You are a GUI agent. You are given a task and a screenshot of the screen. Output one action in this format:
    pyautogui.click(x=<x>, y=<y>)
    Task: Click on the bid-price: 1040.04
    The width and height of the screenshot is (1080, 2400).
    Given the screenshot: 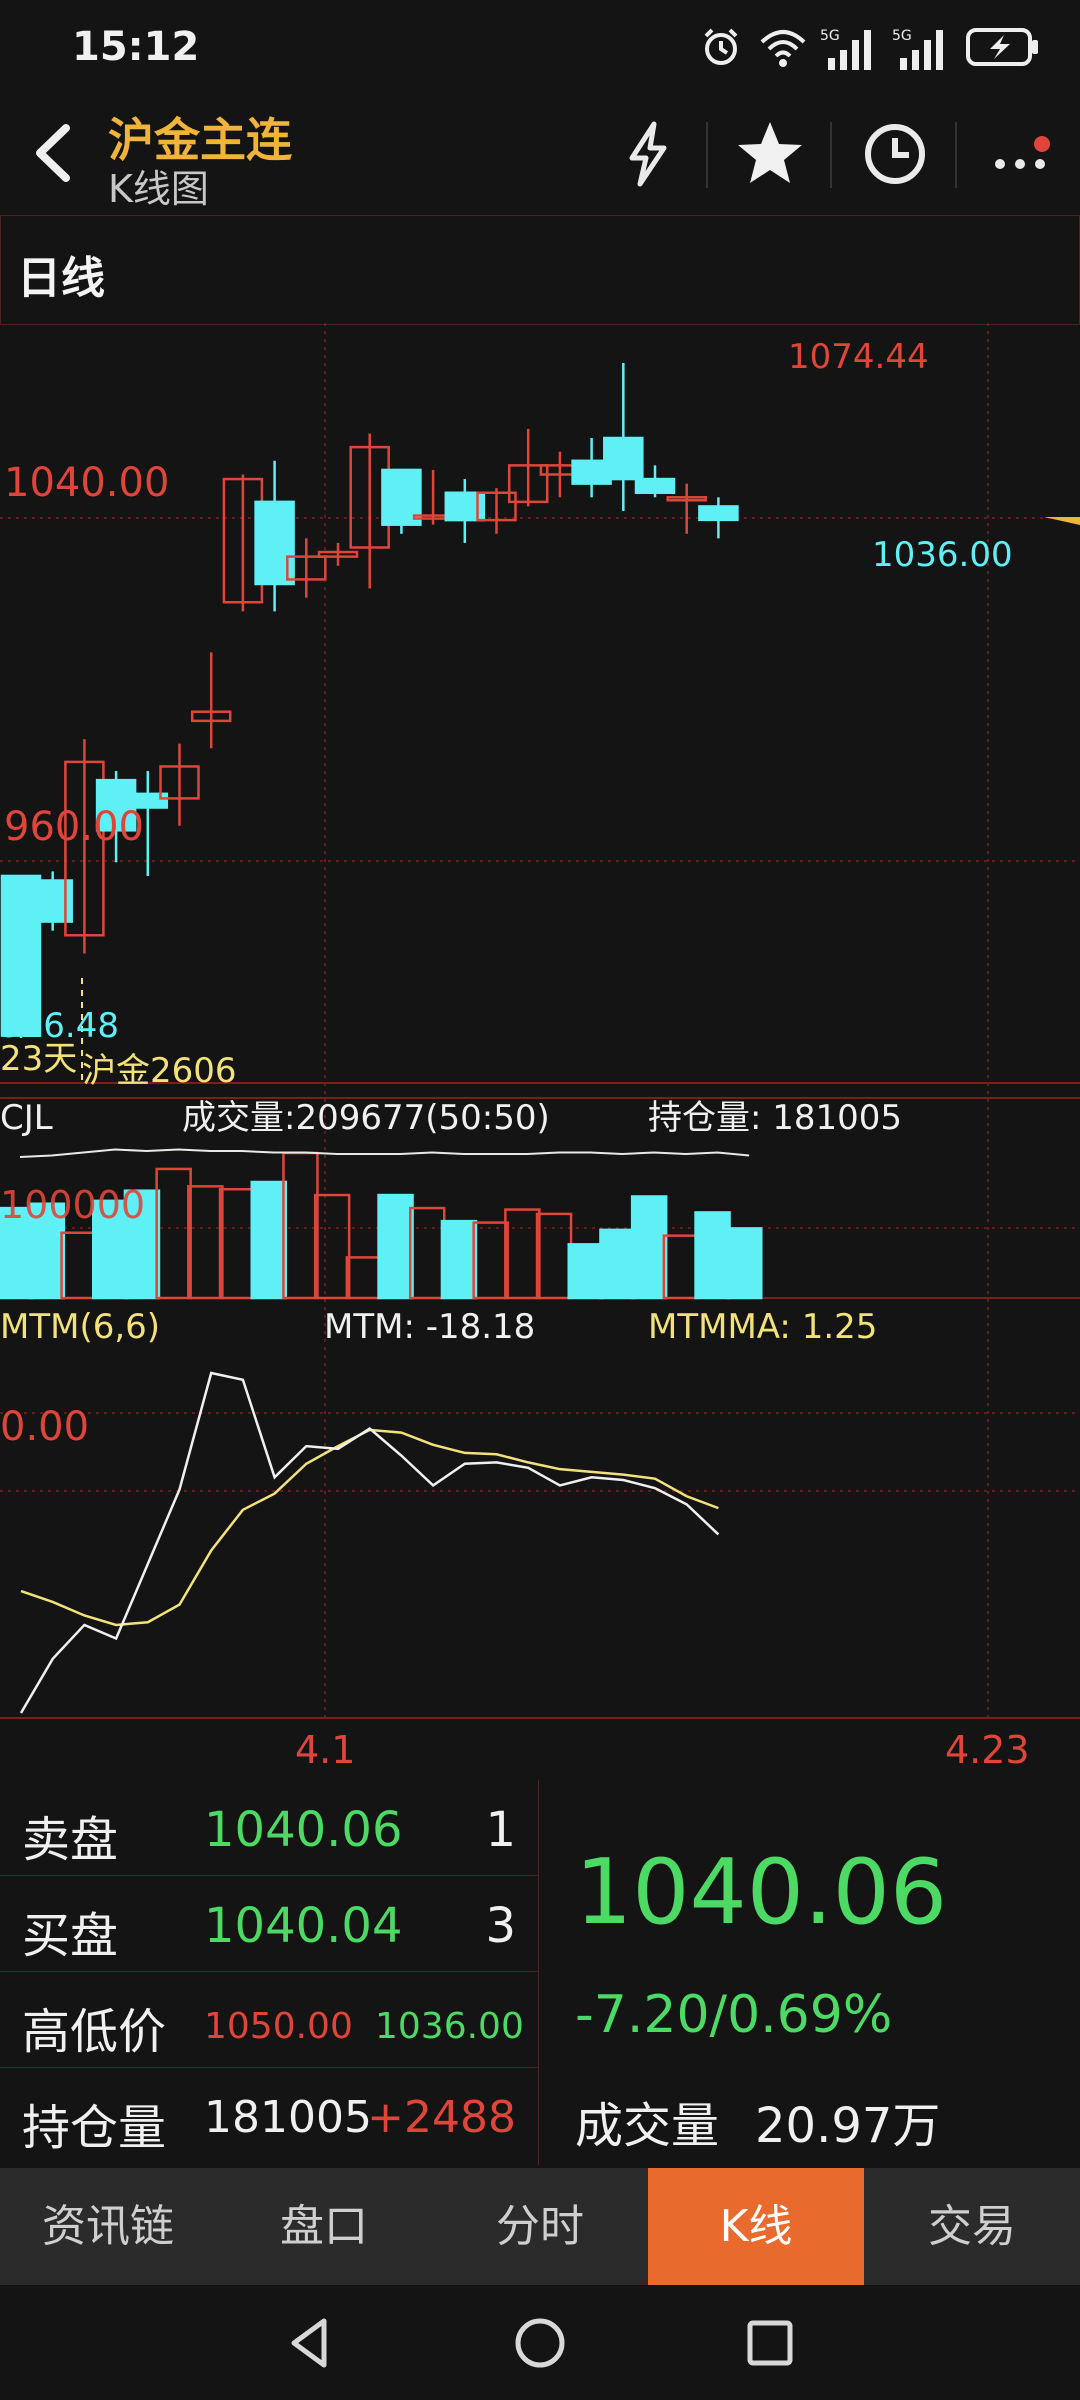 What is the action you would take?
    pyautogui.click(x=303, y=1926)
    